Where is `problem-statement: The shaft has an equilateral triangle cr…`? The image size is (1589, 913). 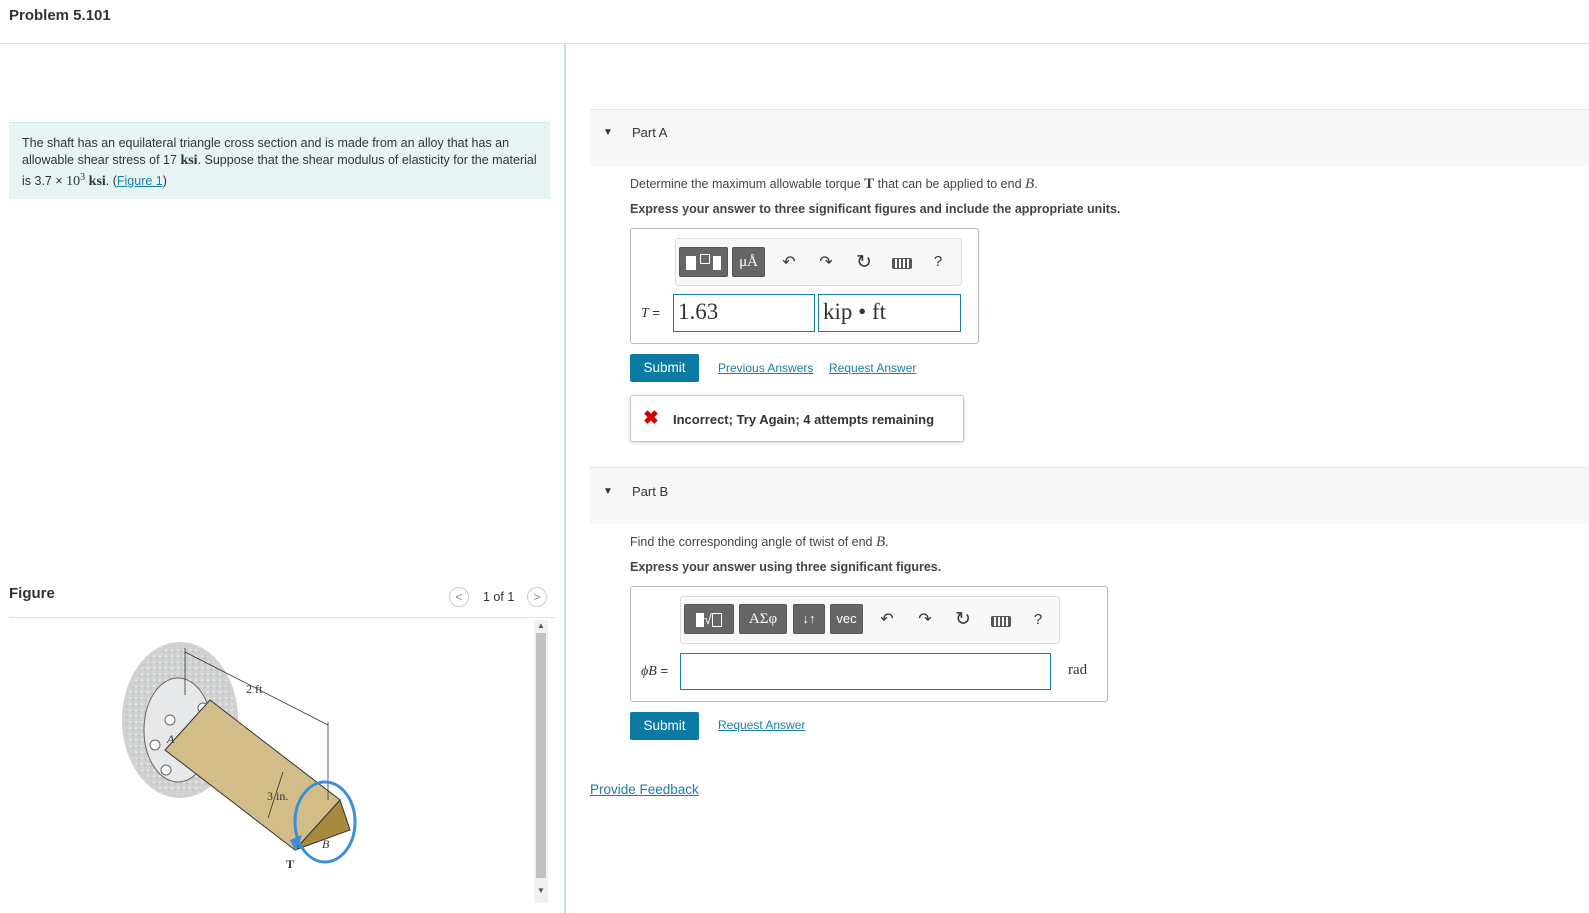
problem-statement: The shaft has an equilateral triangle cr… is located at coordinates (282, 162).